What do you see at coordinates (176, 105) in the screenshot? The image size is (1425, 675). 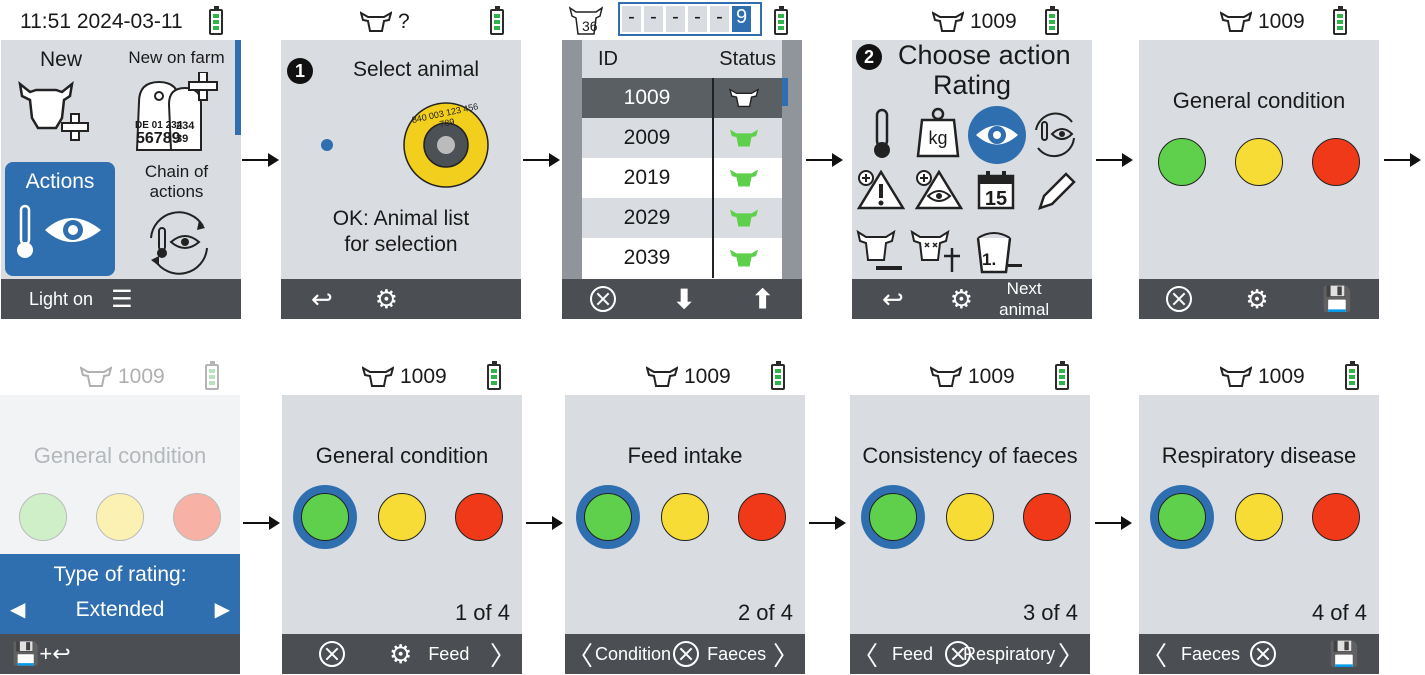 I see `menu-new-on-farm: New on farm DE 01 234 56789 234 39` at bounding box center [176, 105].